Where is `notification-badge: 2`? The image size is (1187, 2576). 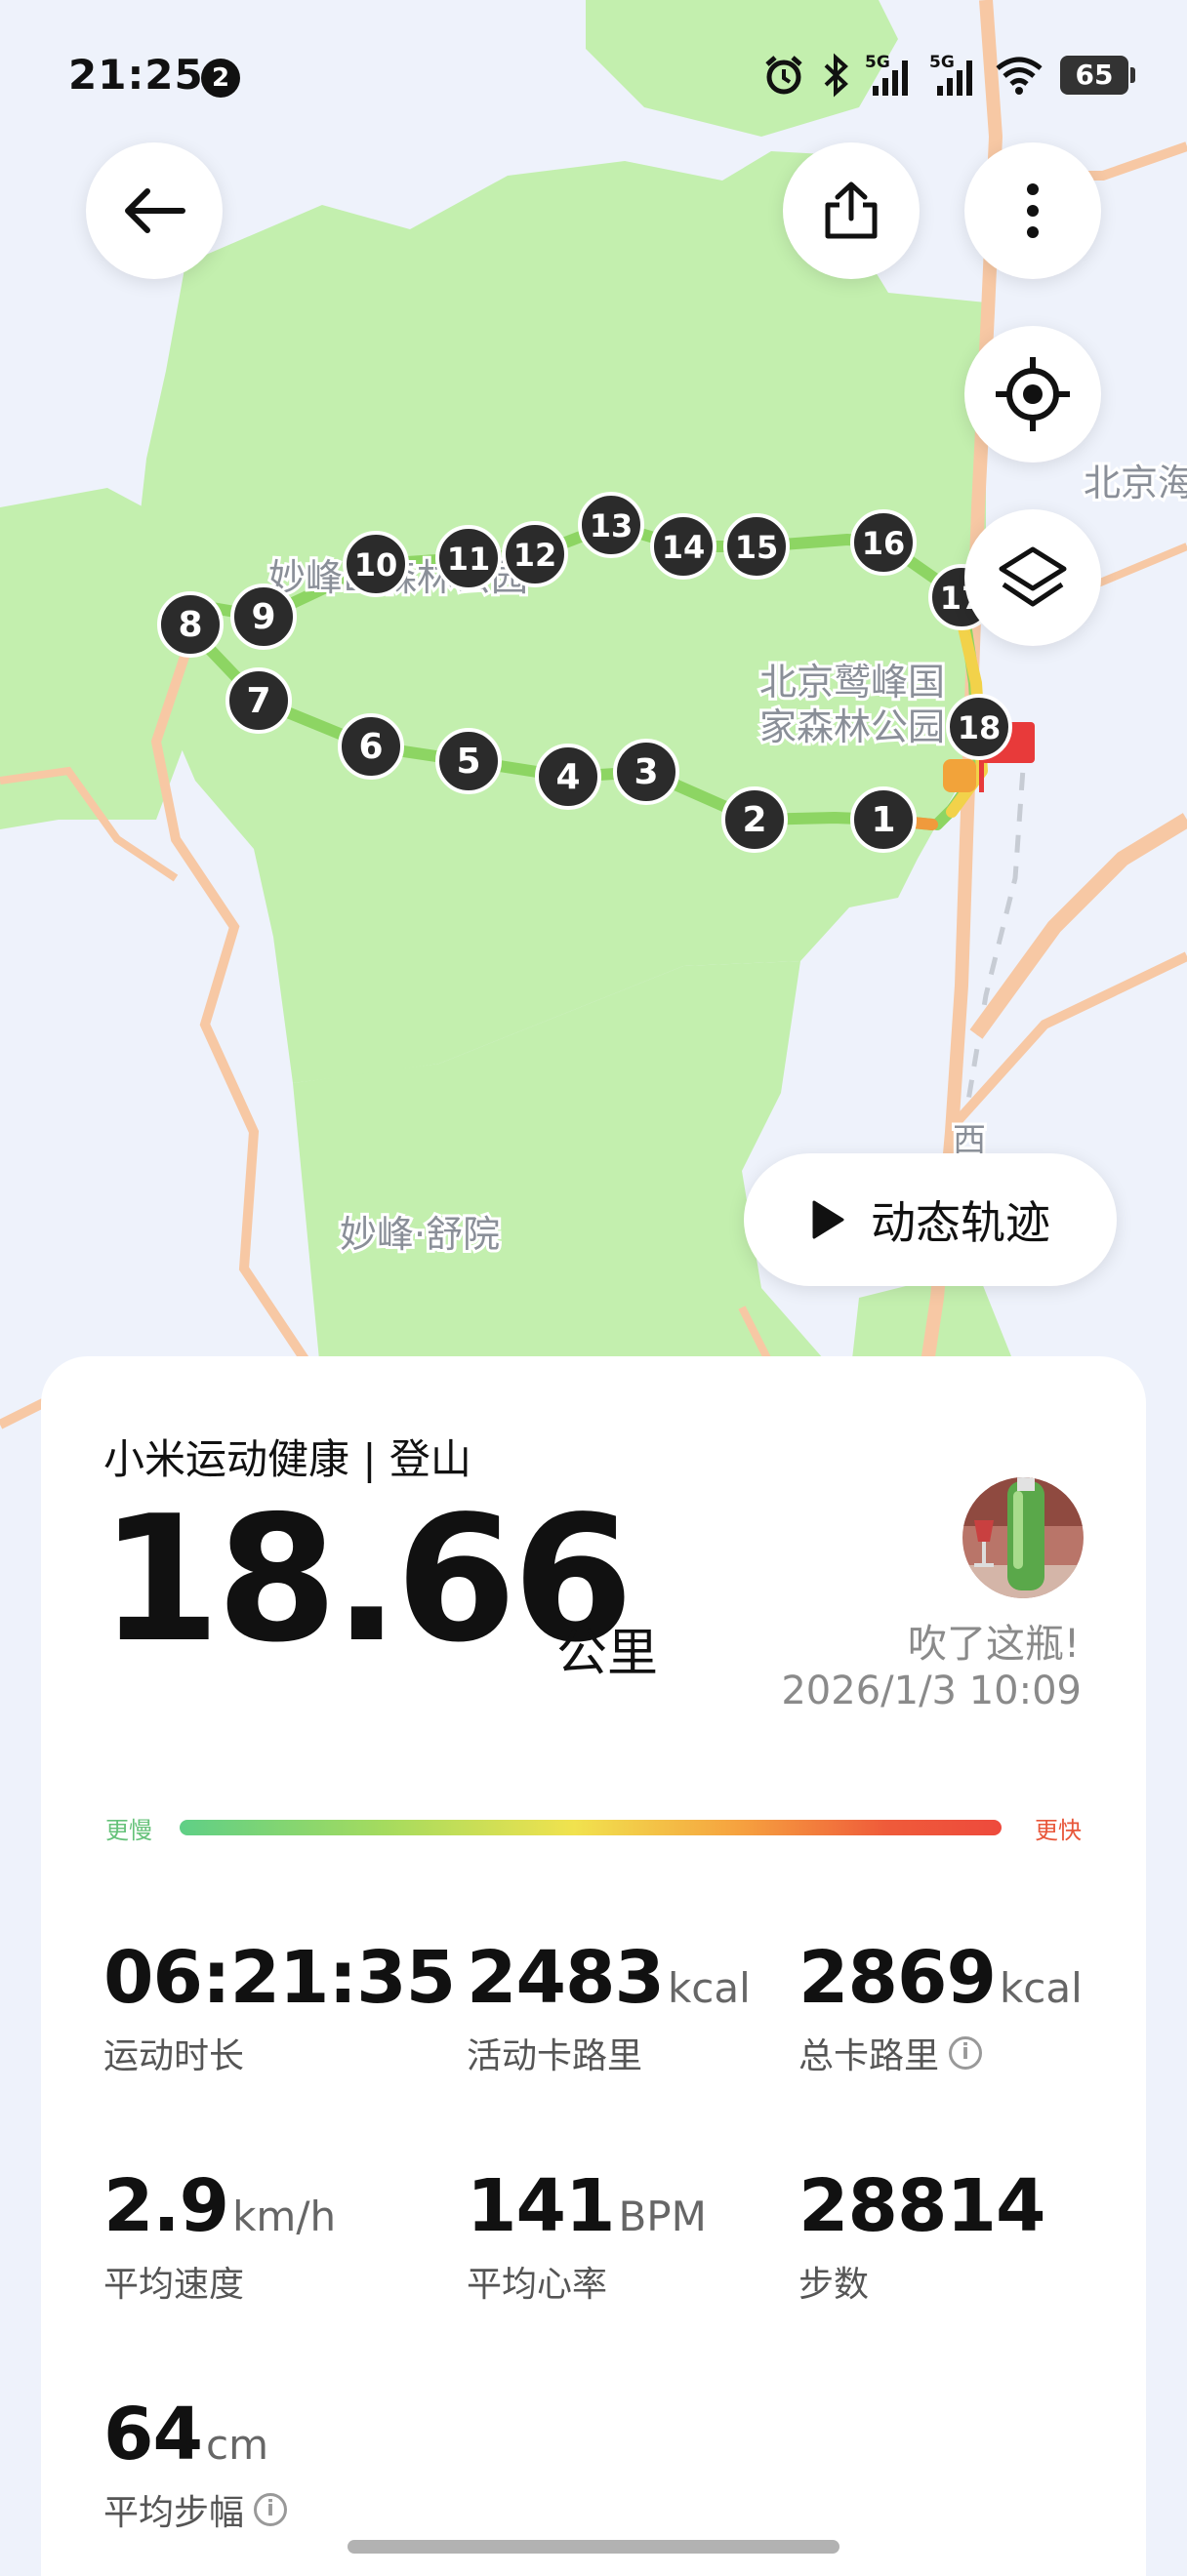
notification-badge: 2 is located at coordinates (220, 78).